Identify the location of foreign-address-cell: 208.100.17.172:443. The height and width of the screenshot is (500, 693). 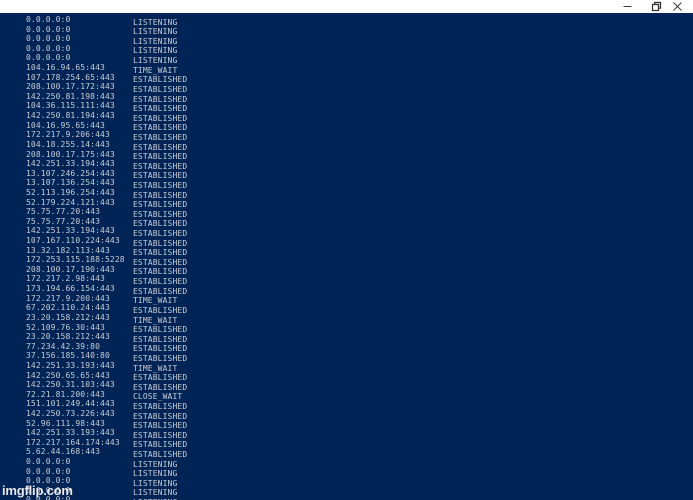
(70, 87).